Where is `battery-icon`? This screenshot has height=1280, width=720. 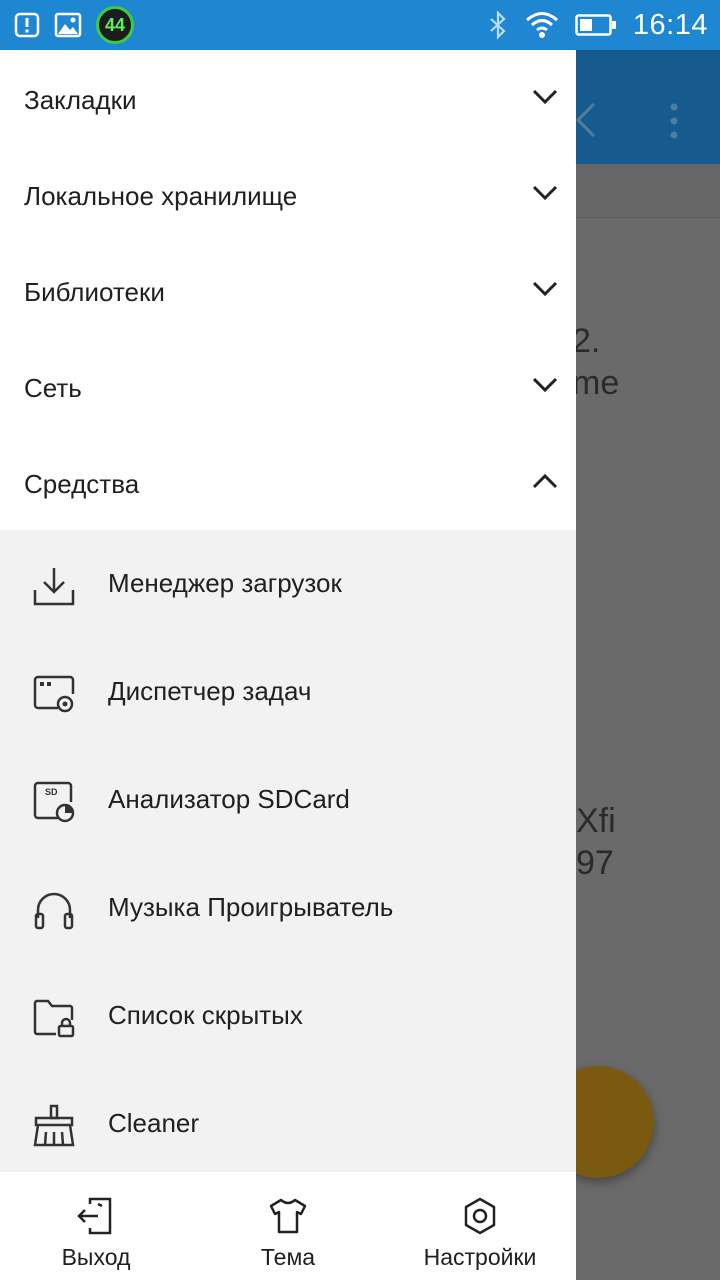
battery-icon is located at coordinates (595, 25).